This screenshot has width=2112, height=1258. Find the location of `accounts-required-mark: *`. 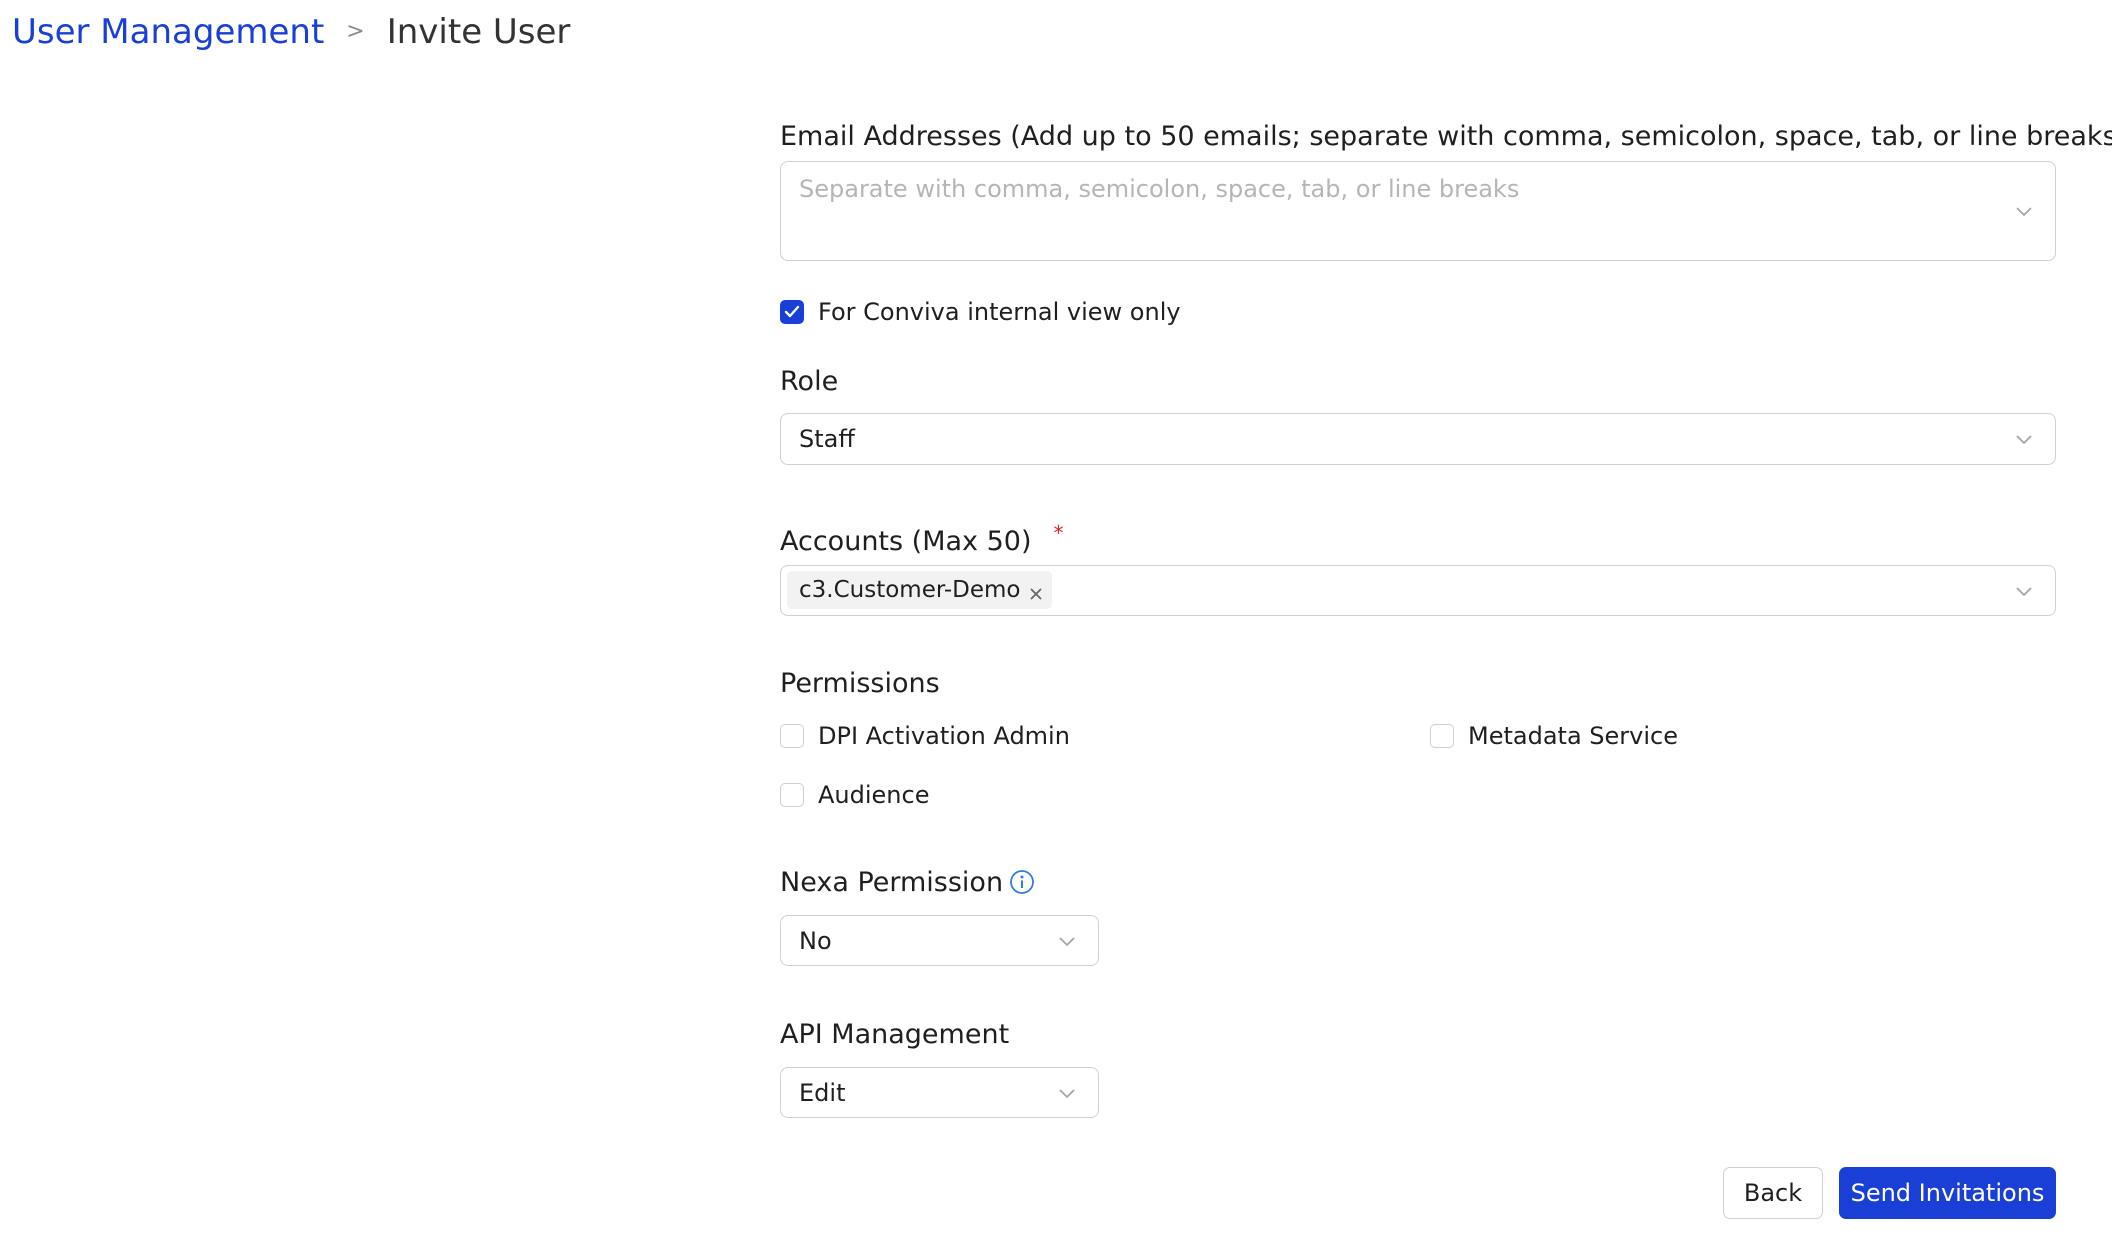

accounts-required-mark: * is located at coordinates (1058, 533).